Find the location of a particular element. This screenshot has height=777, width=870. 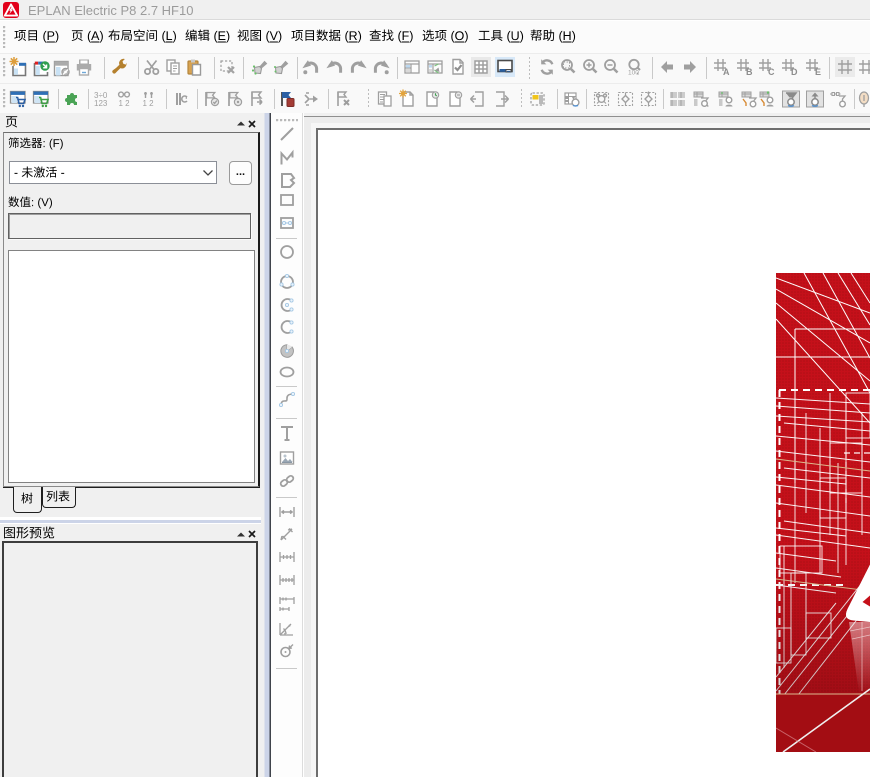

svg-text: C is located at coordinates (771, 72).